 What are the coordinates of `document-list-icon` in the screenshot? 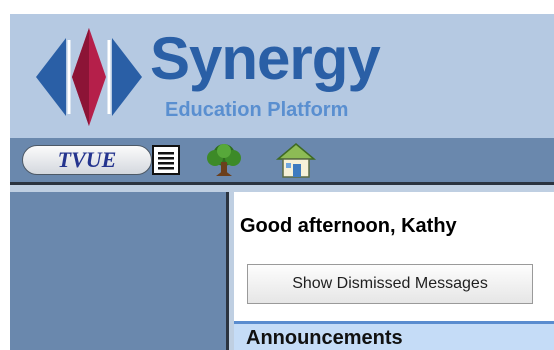 It's located at (166, 160).